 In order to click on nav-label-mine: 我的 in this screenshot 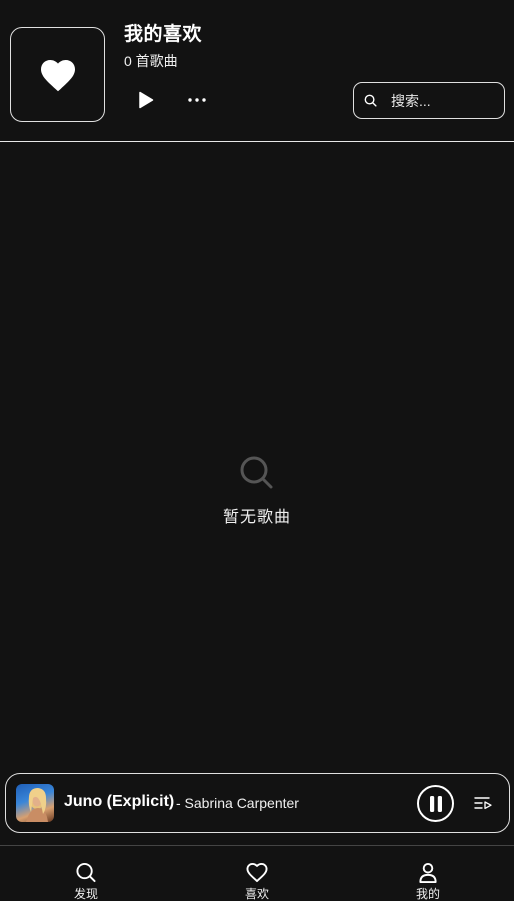, I will do `click(427, 894)`.